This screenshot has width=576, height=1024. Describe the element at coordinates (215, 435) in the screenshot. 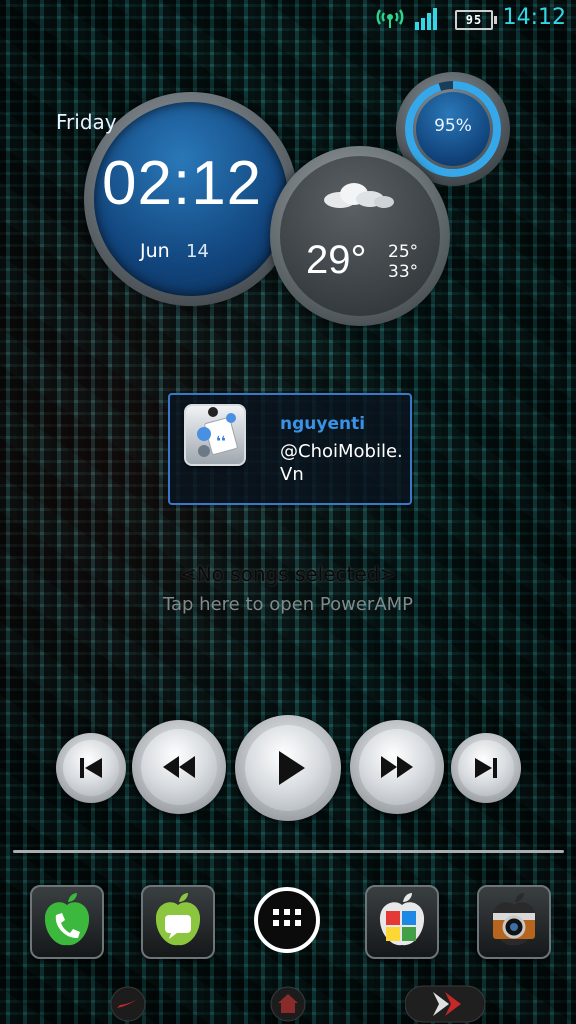

I see `twitter-app-icon: ❛❛` at that location.